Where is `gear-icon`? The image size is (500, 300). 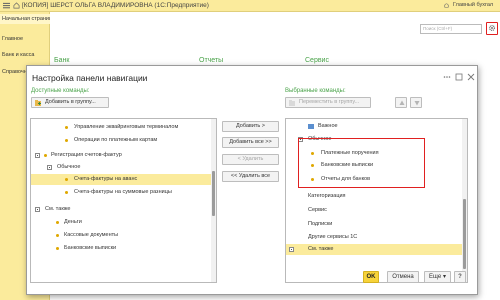
gear-icon is located at coordinates (492, 28).